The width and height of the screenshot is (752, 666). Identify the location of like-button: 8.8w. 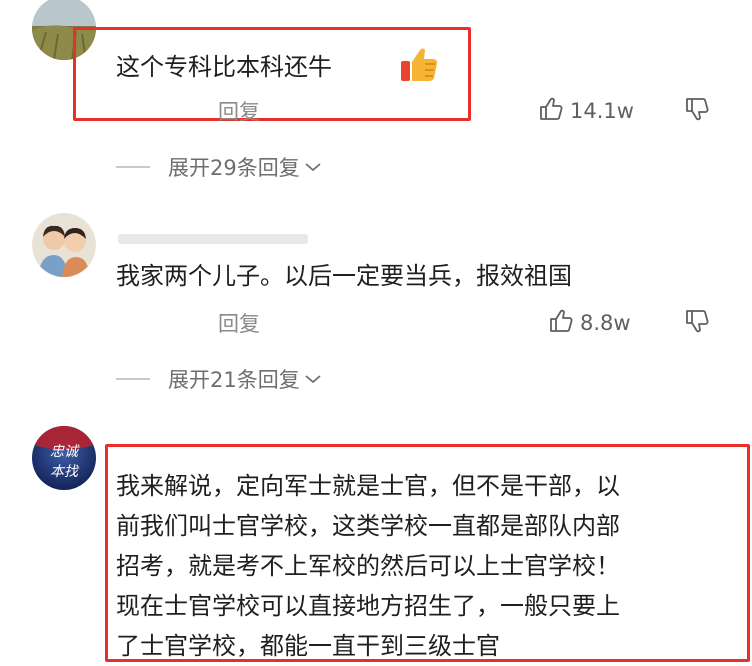
(589, 323).